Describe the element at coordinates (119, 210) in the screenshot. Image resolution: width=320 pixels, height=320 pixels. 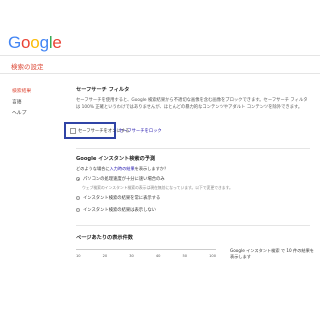
I see `radio-label: インスタント検索の結果は表示しない` at that location.